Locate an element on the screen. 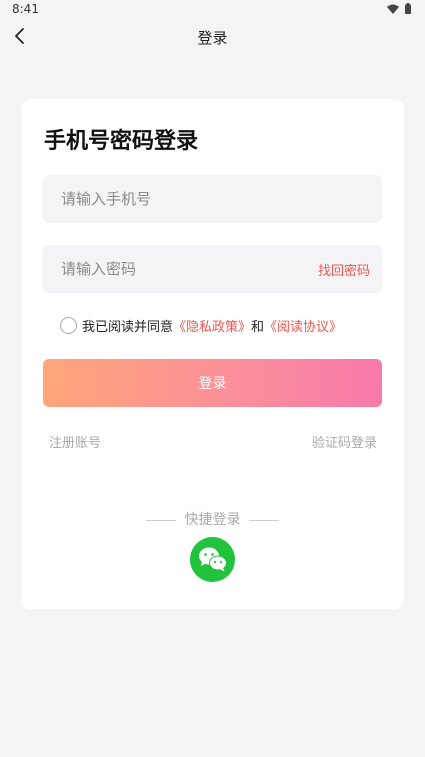 The image size is (425, 757). login-title: 手机号密码登录 is located at coordinates (121, 141).